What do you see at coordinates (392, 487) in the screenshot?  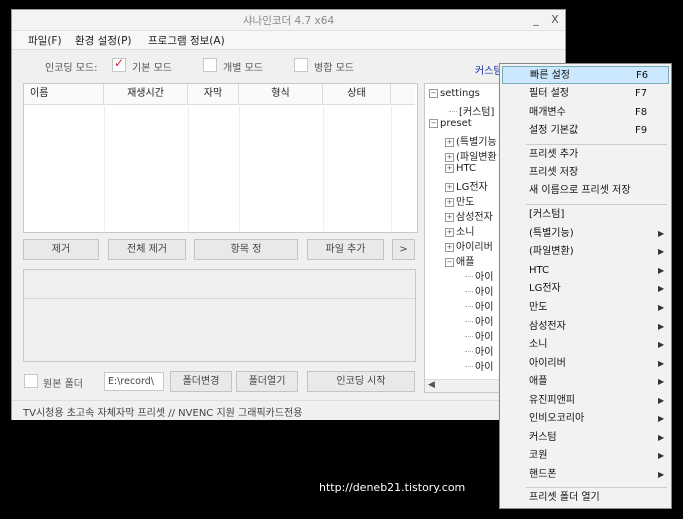 I see `watermark-url: http://deneb21.tistory.com` at bounding box center [392, 487].